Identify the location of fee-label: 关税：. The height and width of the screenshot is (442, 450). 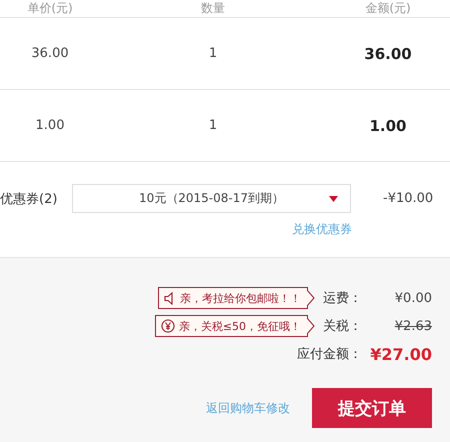
(342, 326).